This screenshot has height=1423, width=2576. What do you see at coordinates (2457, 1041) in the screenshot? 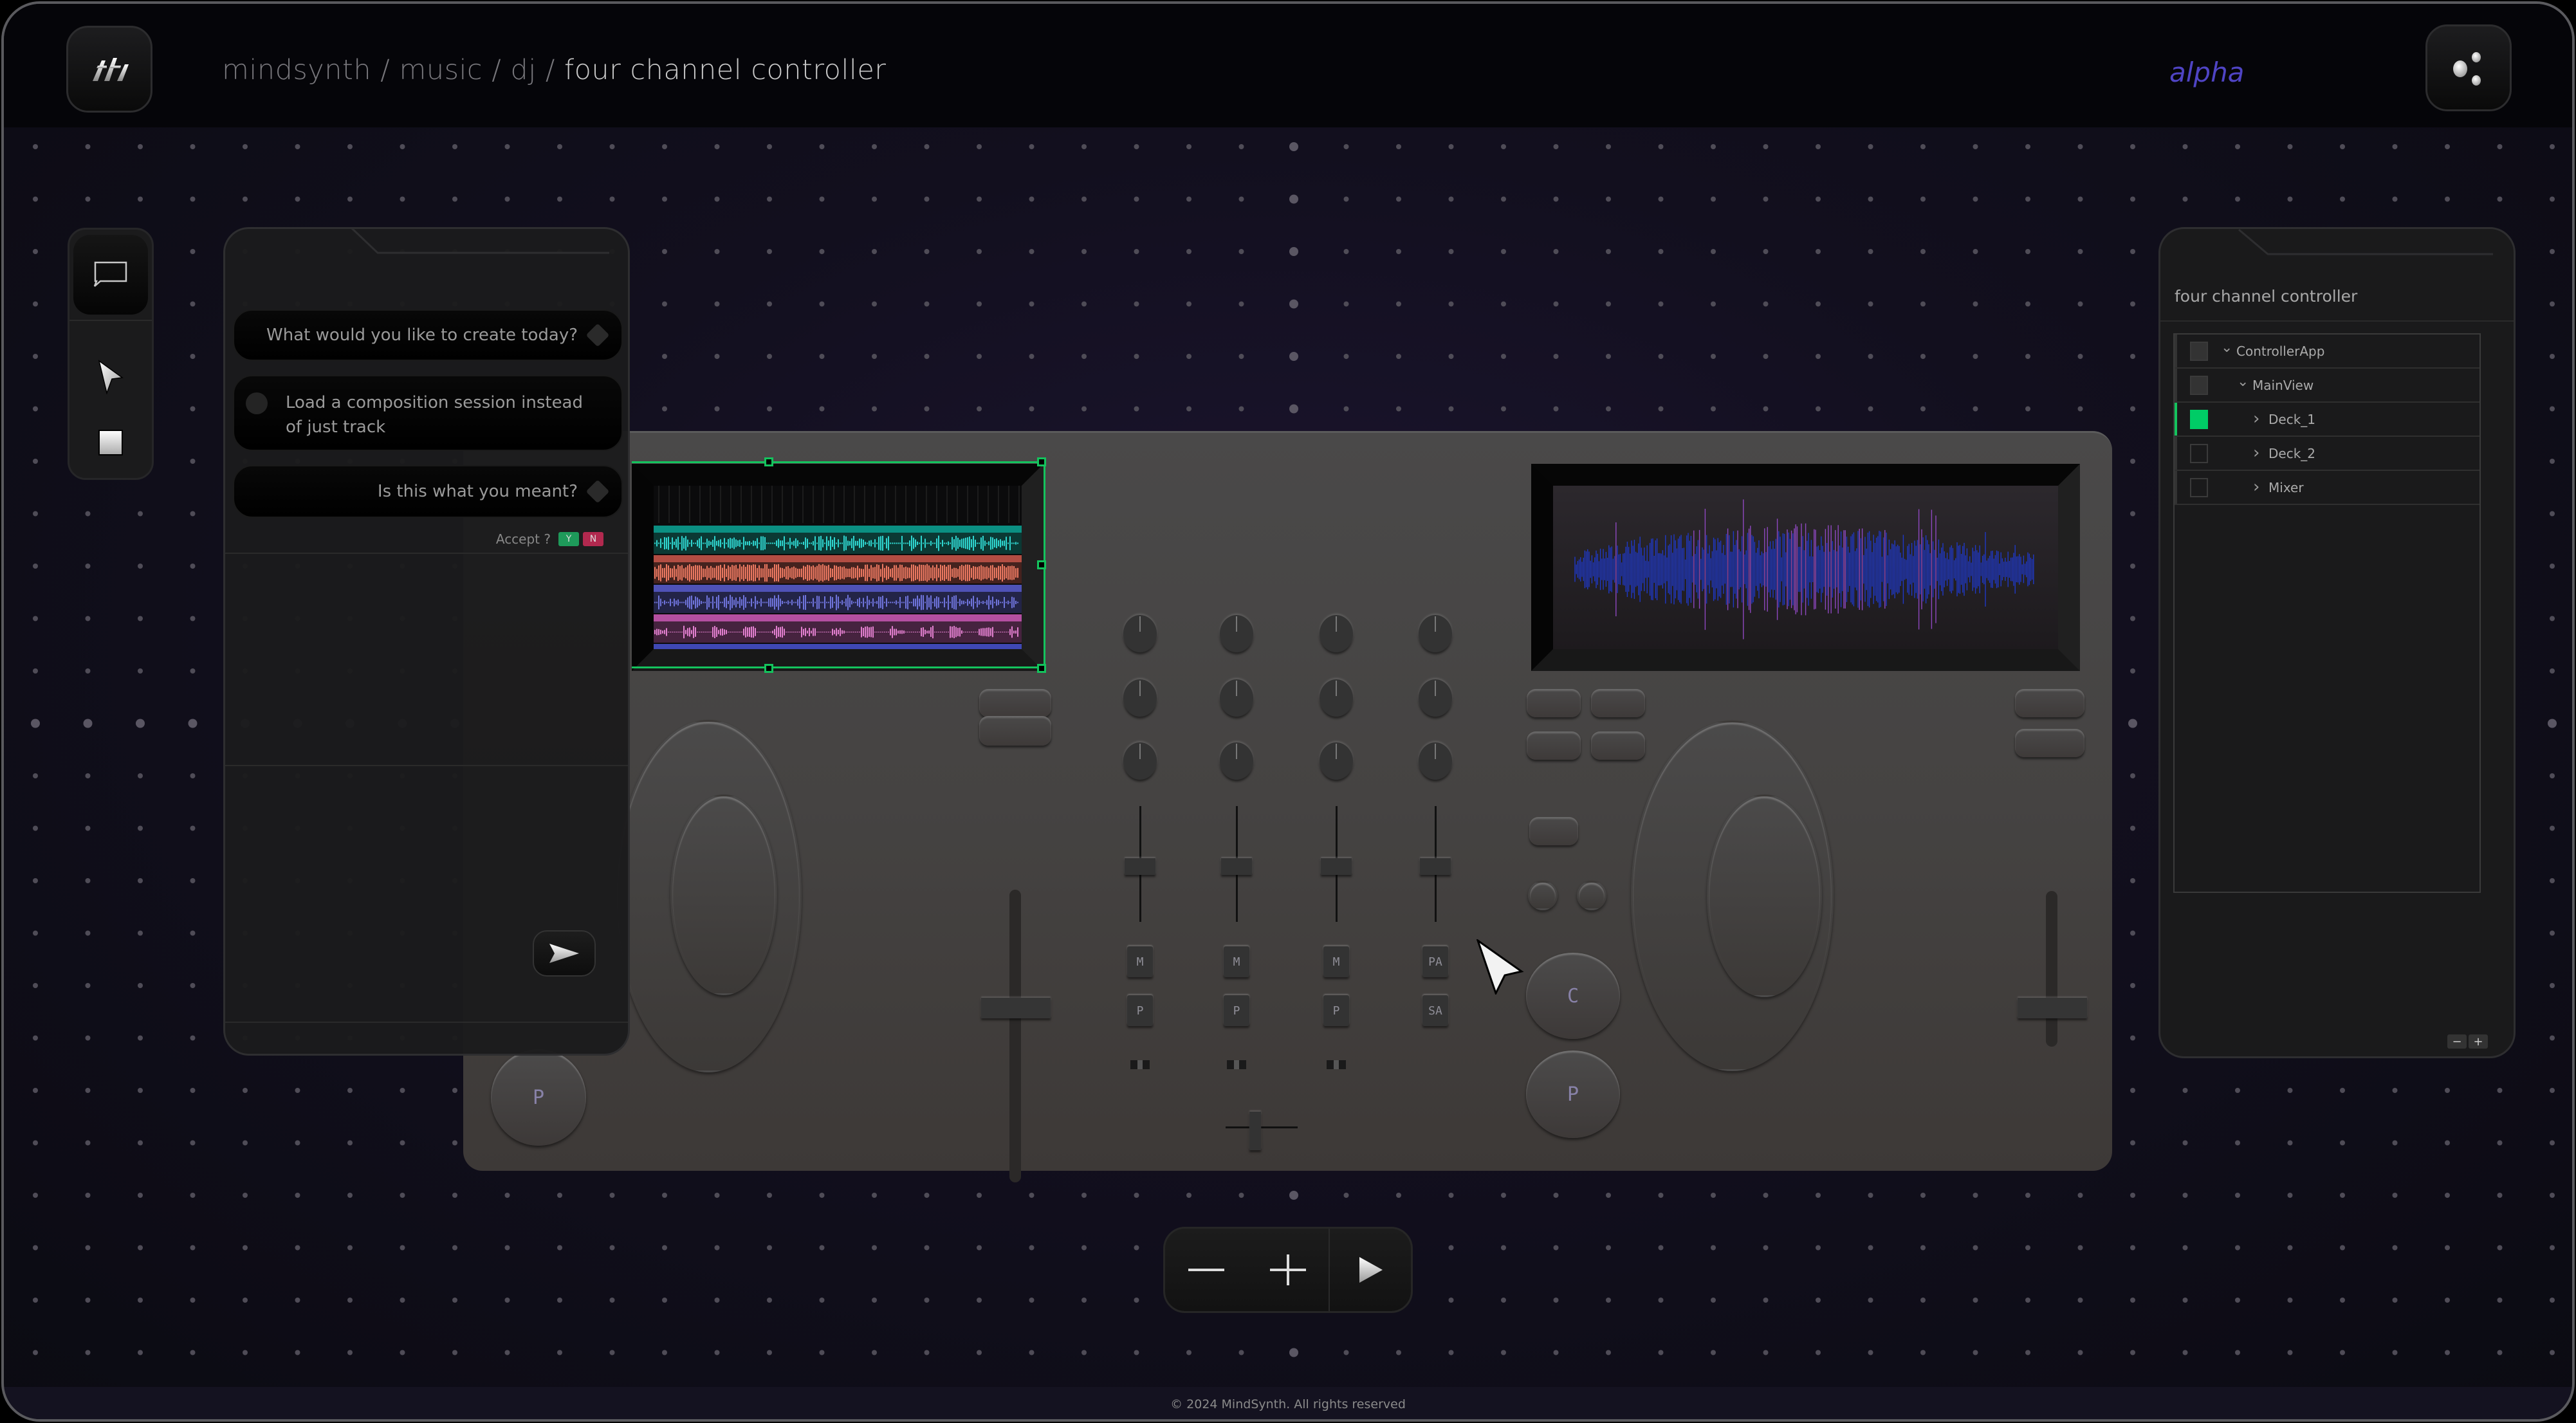
I see `tree-zoom-out-button: −` at bounding box center [2457, 1041].